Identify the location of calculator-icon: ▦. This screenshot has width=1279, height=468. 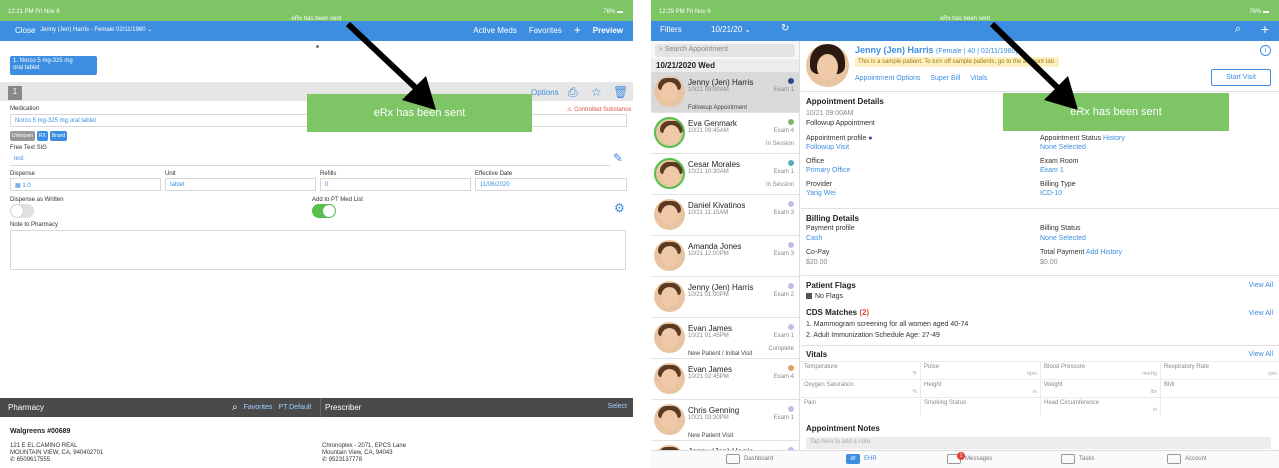
(18, 186).